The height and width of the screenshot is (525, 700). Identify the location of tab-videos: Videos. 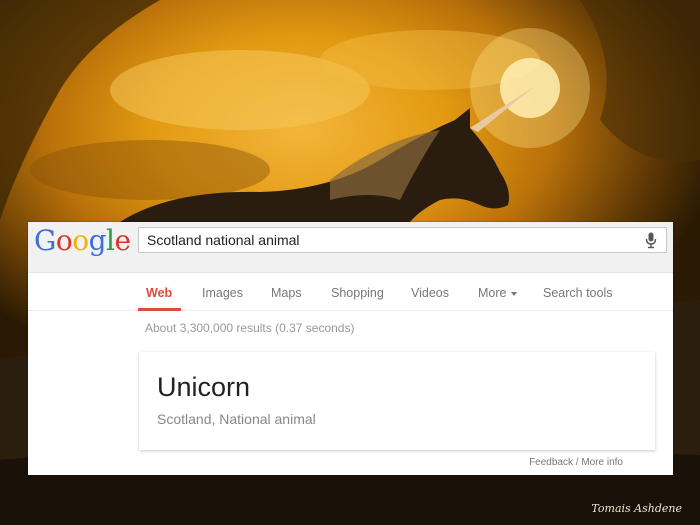
(430, 293).